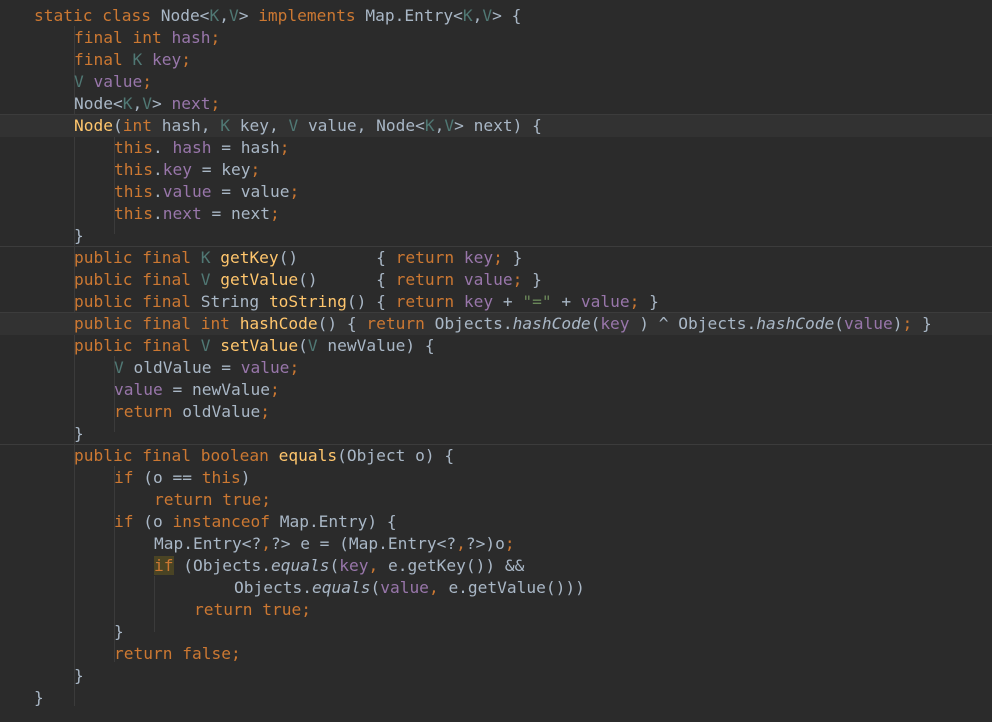 The width and height of the screenshot is (992, 722). I want to click on code-token: >, so click(161, 103).